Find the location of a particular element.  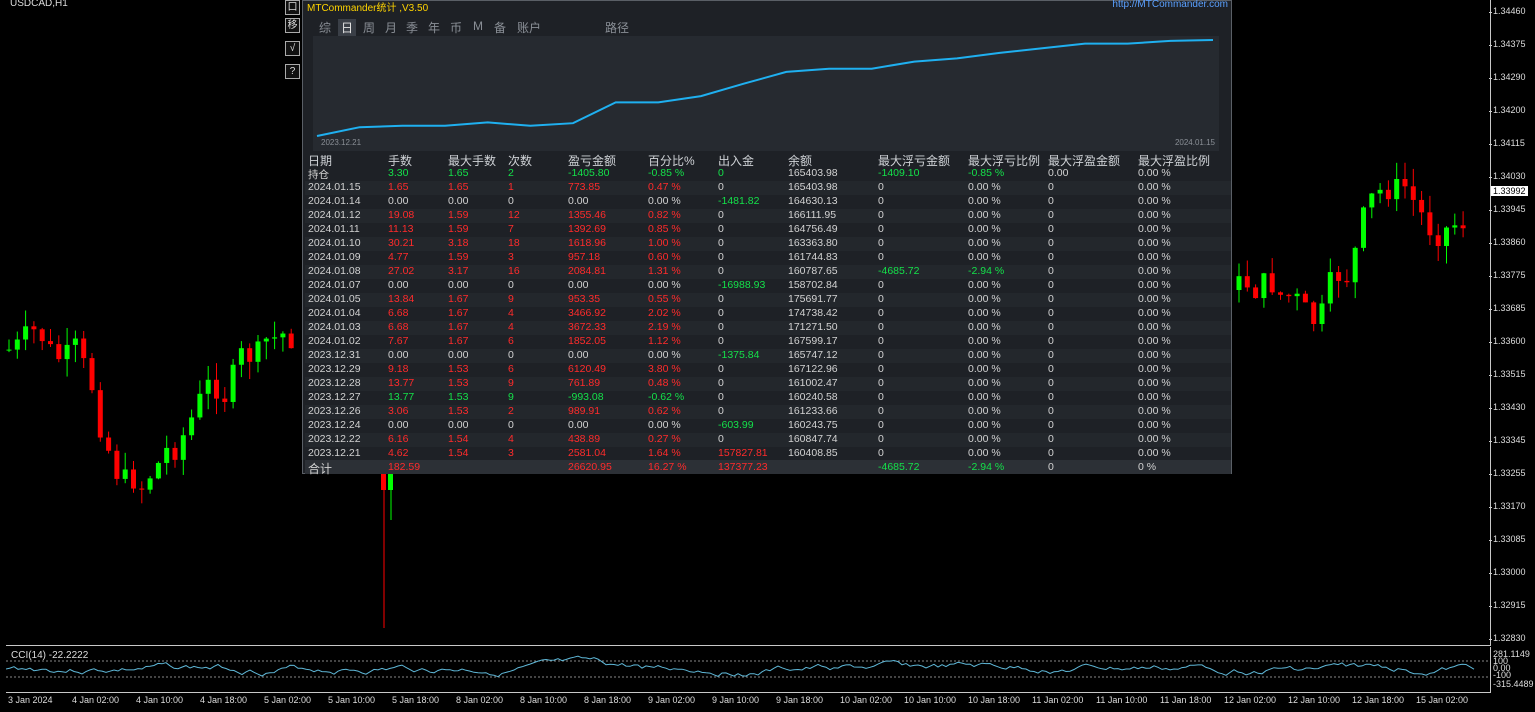

table-cell: 1.64 % is located at coordinates (664, 453).